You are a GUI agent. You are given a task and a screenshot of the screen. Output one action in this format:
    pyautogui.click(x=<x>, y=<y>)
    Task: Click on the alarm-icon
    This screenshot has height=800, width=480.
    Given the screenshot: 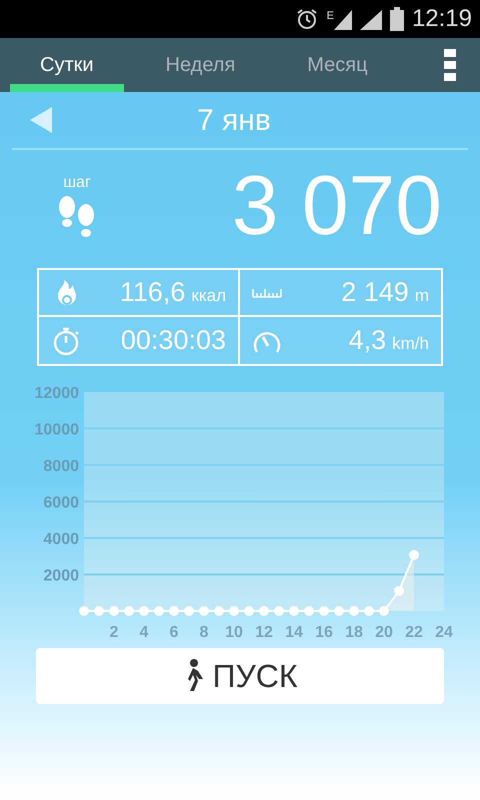 What is the action you would take?
    pyautogui.click(x=306, y=19)
    